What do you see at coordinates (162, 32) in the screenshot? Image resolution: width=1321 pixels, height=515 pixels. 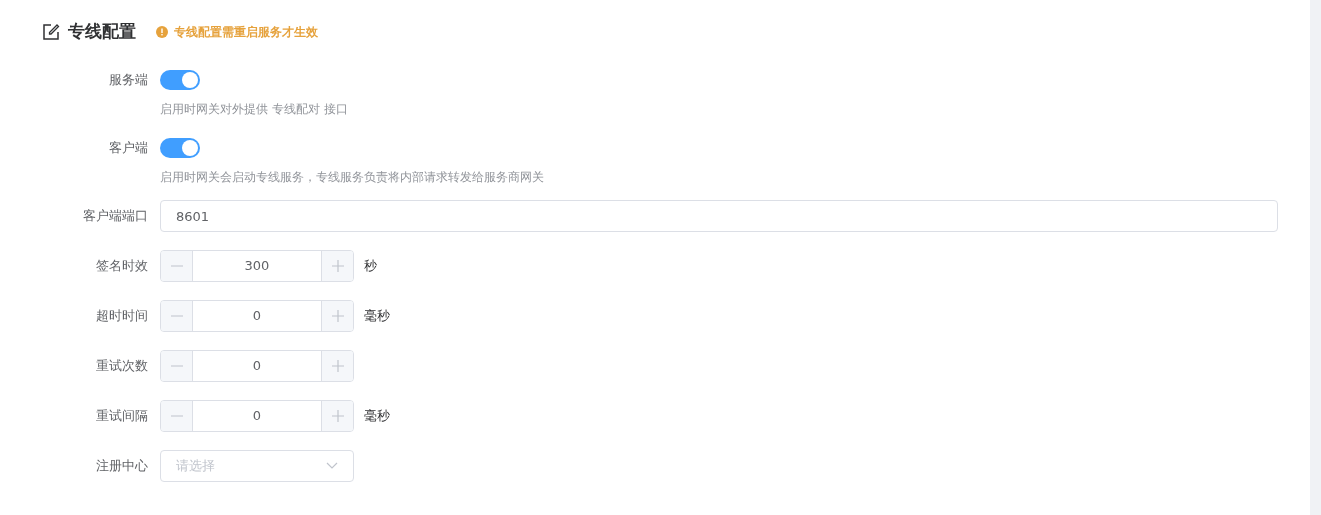 I see `warning-icon` at bounding box center [162, 32].